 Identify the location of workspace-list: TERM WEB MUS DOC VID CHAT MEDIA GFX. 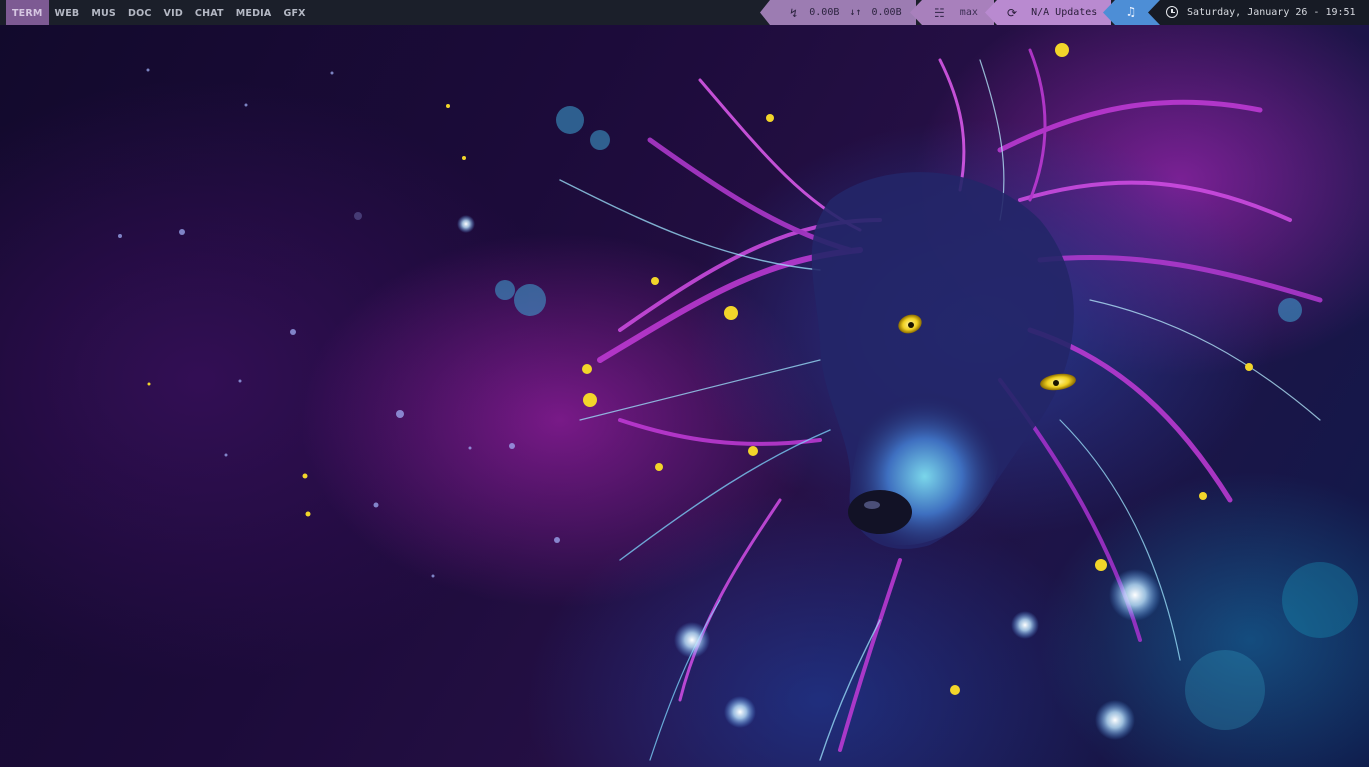
(159, 12).